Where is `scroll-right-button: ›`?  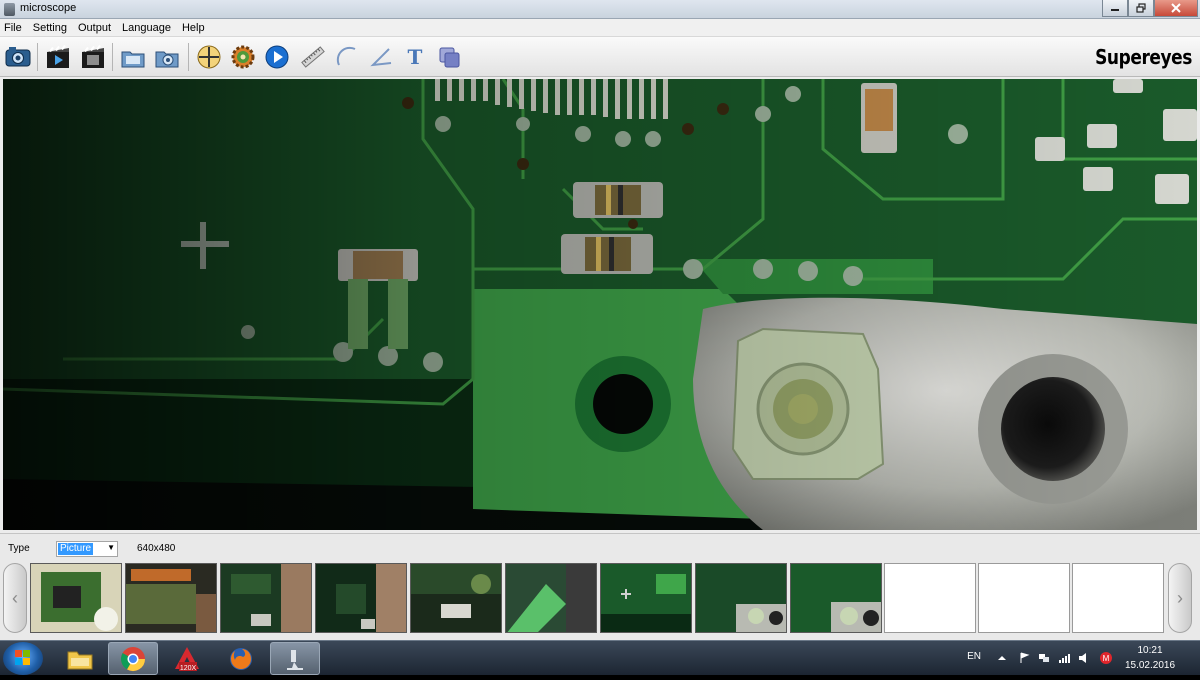
scroll-right-button: › is located at coordinates (1180, 598).